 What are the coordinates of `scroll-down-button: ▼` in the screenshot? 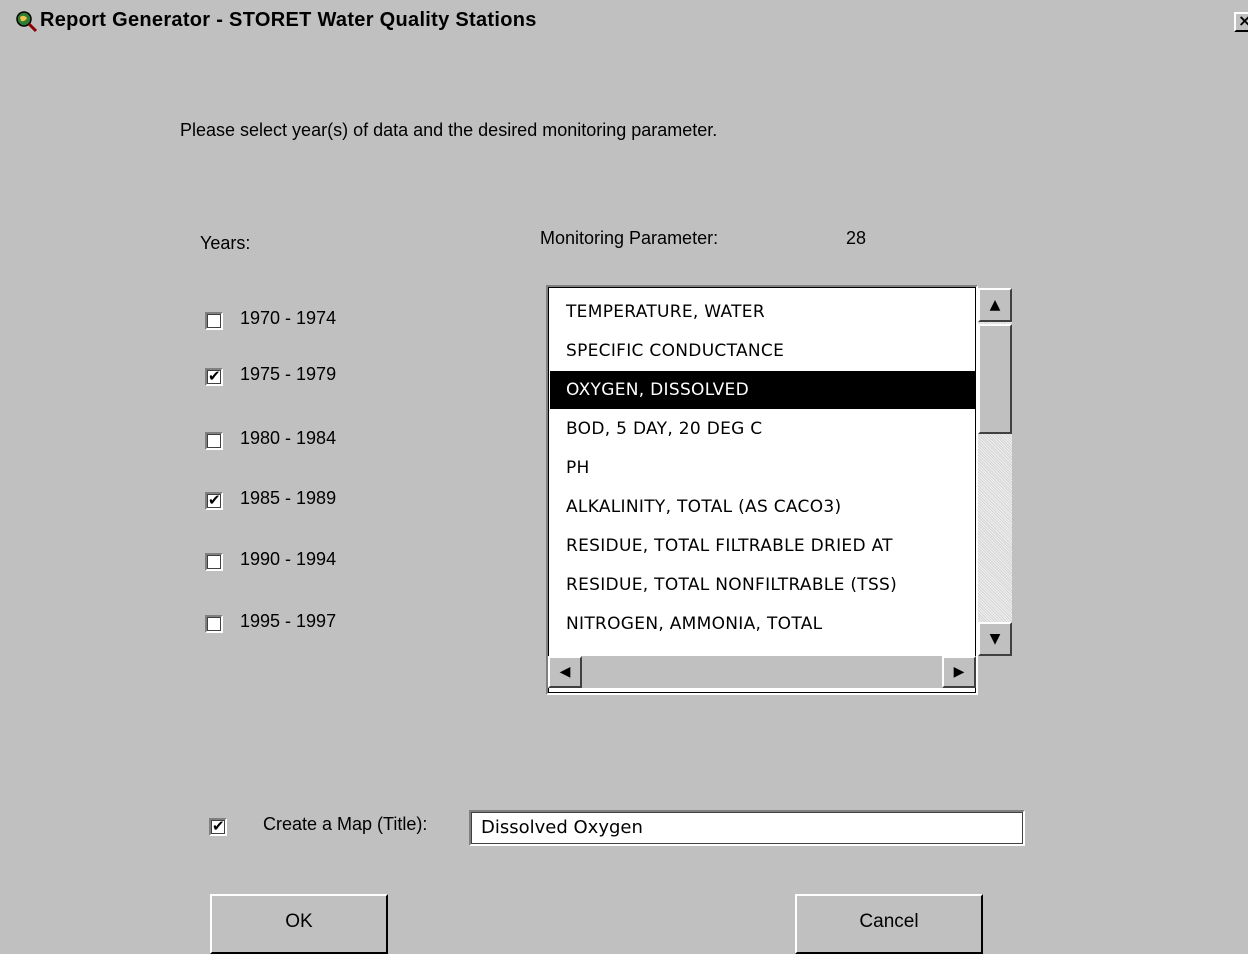 It's located at (995, 639).